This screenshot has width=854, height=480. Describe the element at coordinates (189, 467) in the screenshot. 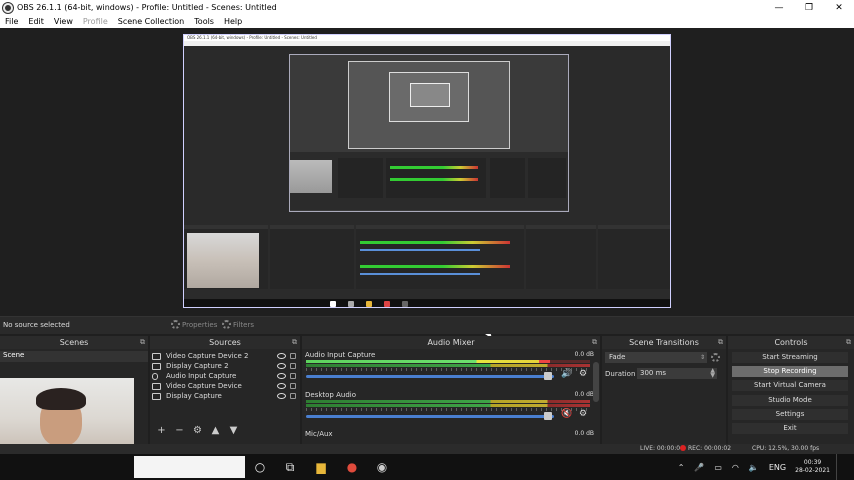

I see `taskbar-search-box` at that location.